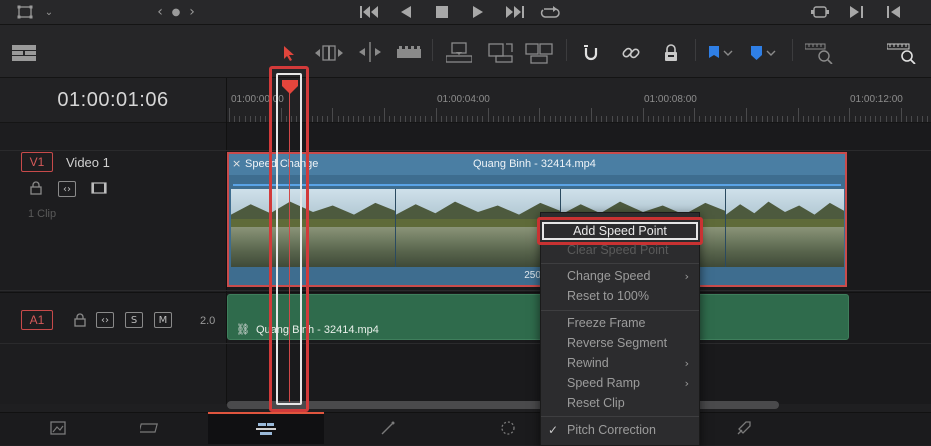 This screenshot has height=446, width=931. Describe the element at coordinates (857, 12) in the screenshot. I see `next-edit-icon` at that location.